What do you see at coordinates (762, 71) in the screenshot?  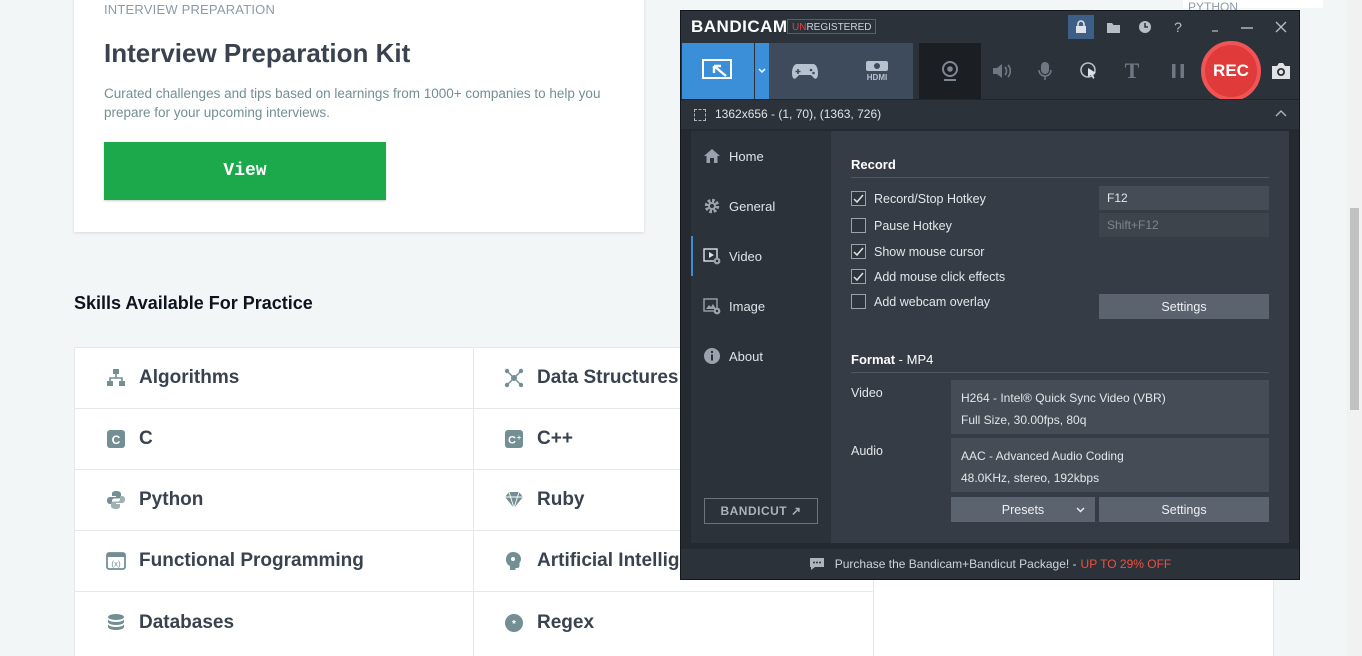 I see `mode-dropdown-button` at bounding box center [762, 71].